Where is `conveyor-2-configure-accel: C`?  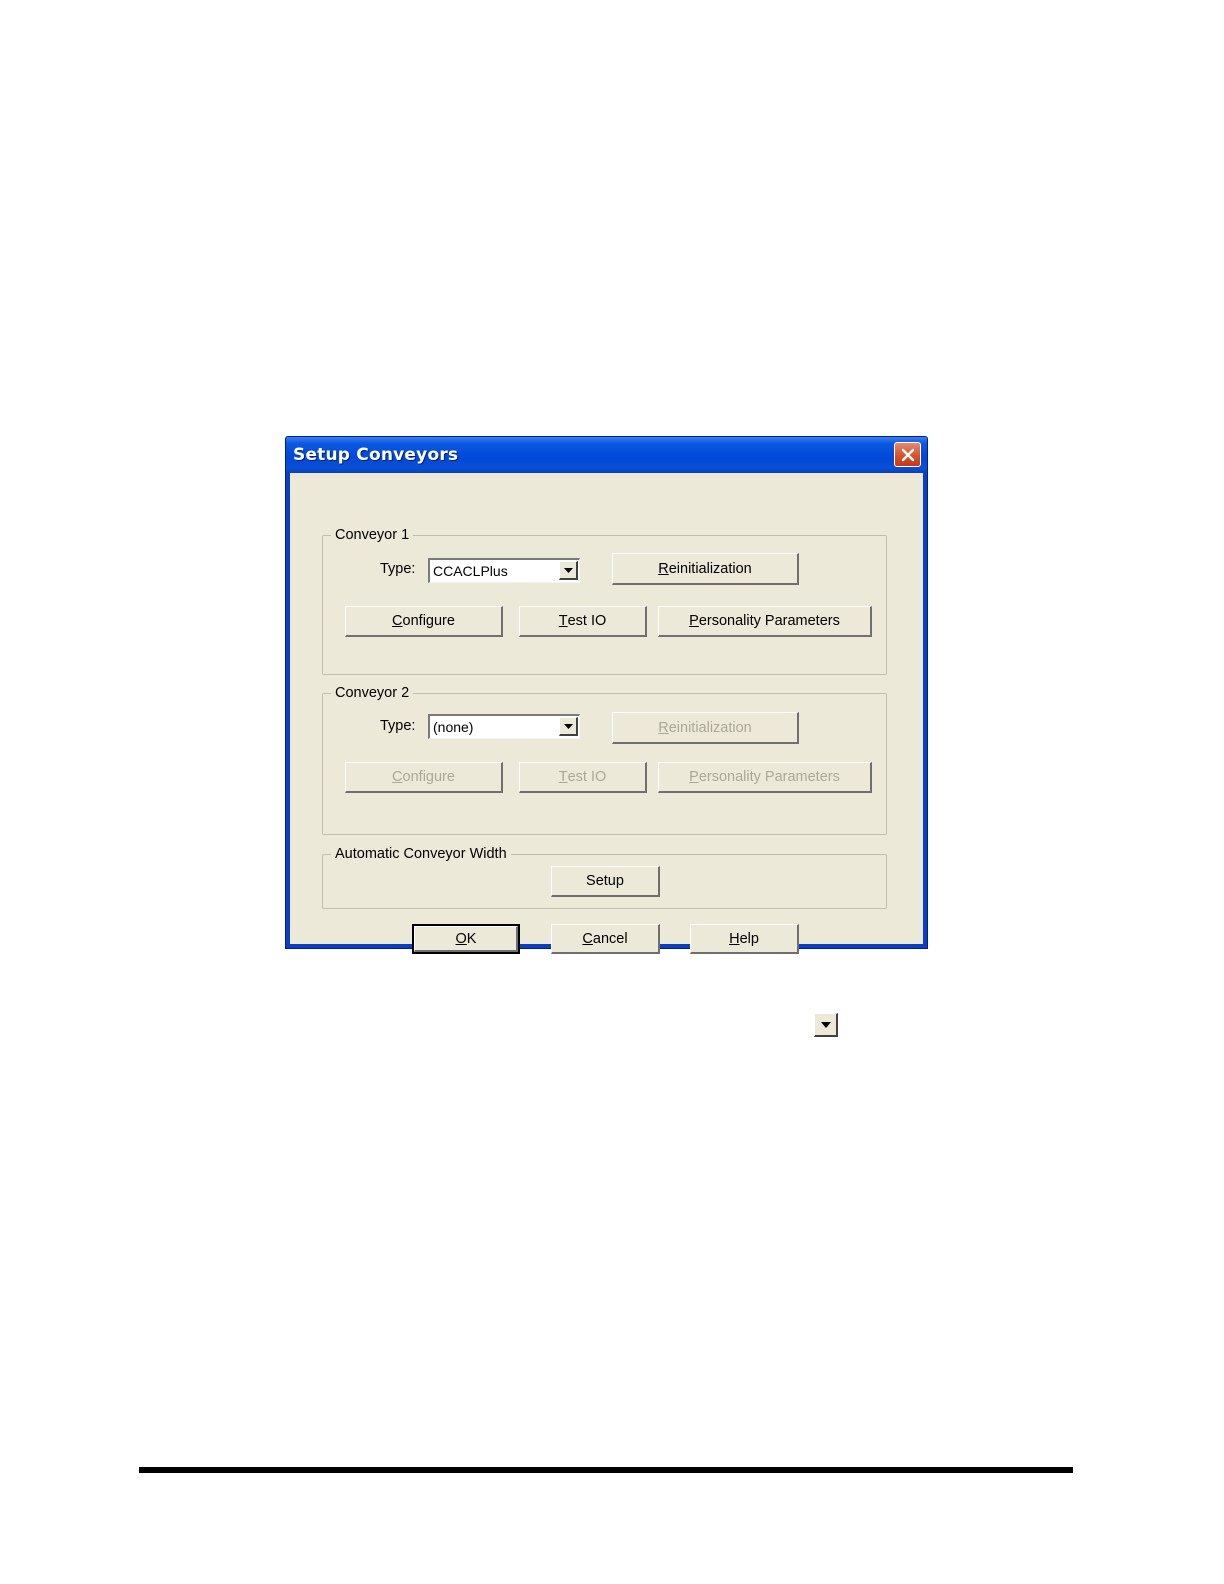
conveyor-2-configure-accel: C is located at coordinates (397, 777).